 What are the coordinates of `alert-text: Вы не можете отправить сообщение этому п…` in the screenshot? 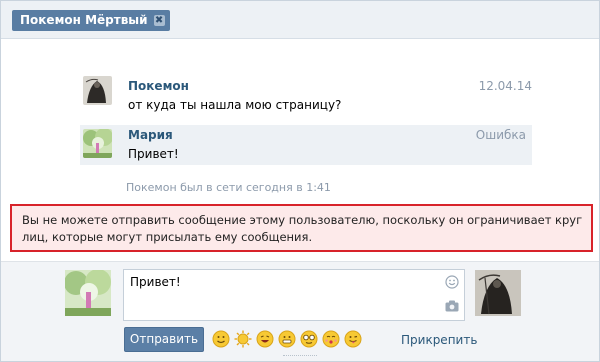 It's located at (302, 228).